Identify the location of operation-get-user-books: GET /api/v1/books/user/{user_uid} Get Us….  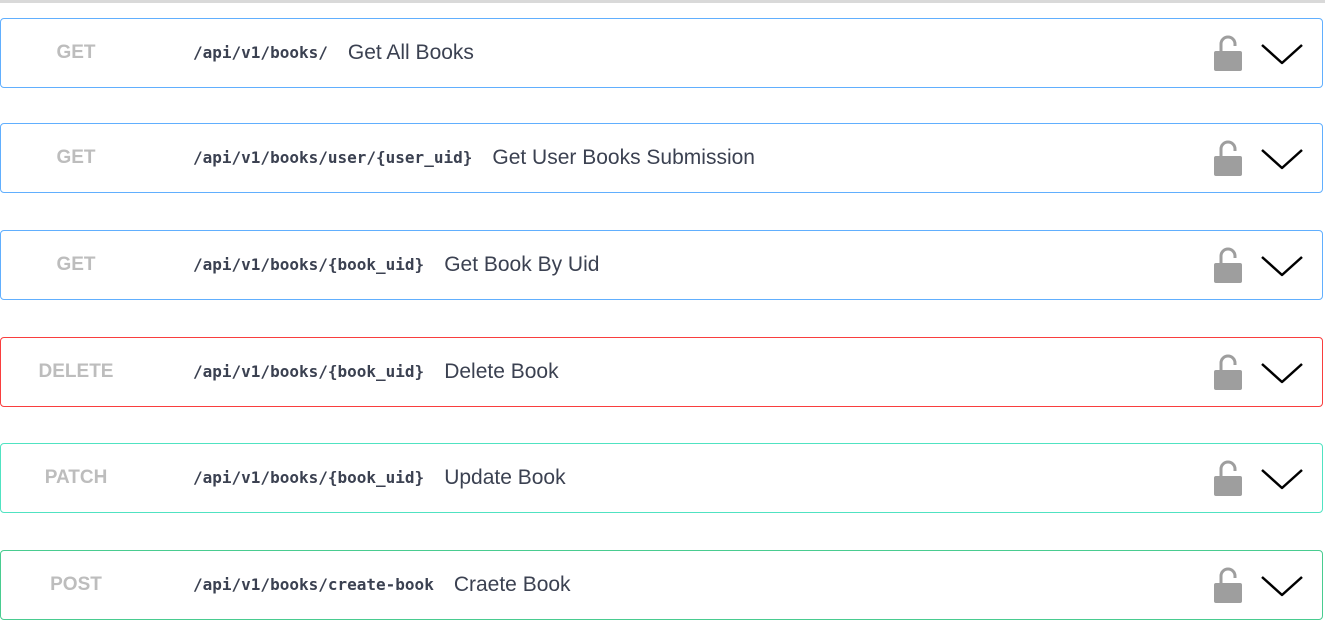
(661, 158).